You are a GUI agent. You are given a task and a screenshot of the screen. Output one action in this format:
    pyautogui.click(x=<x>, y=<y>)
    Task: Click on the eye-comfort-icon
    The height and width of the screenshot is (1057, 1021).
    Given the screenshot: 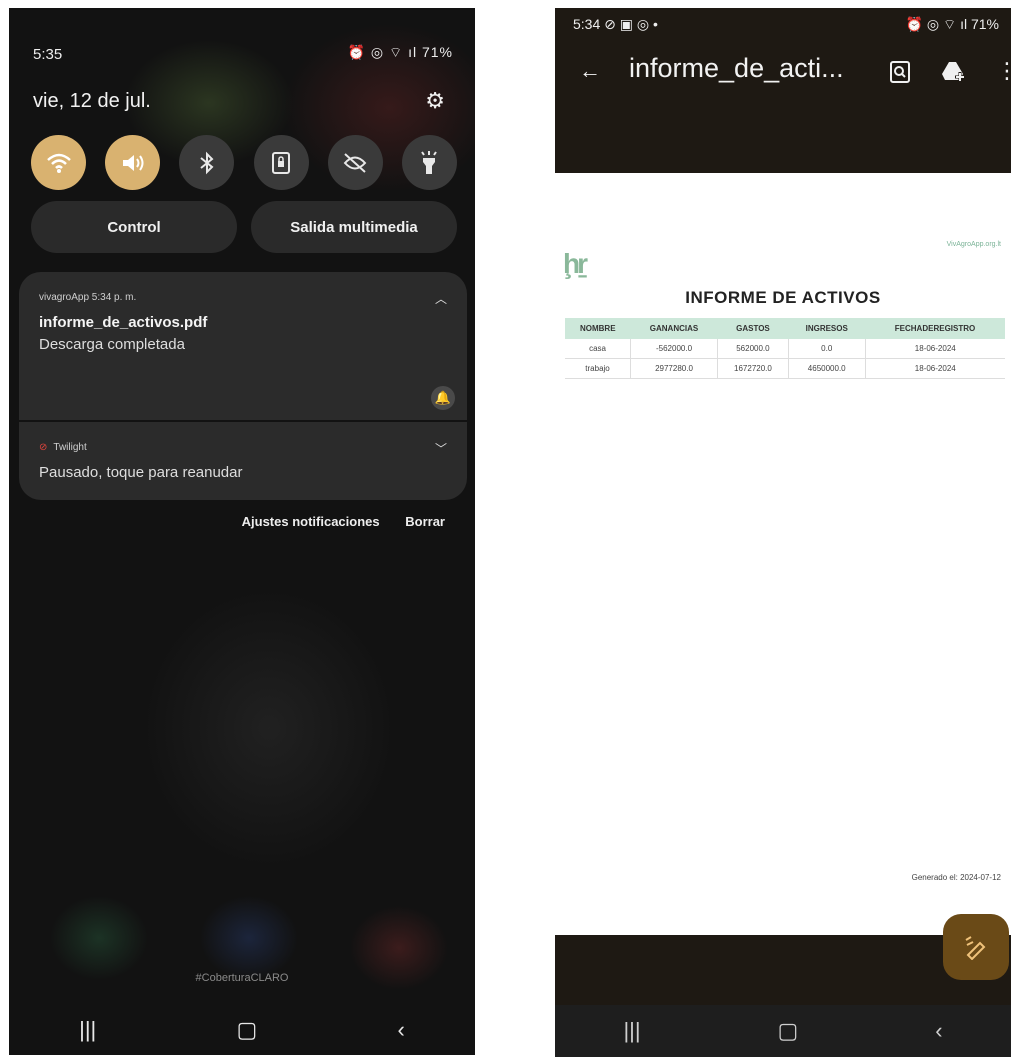 What is the action you would take?
    pyautogui.click(x=355, y=162)
    